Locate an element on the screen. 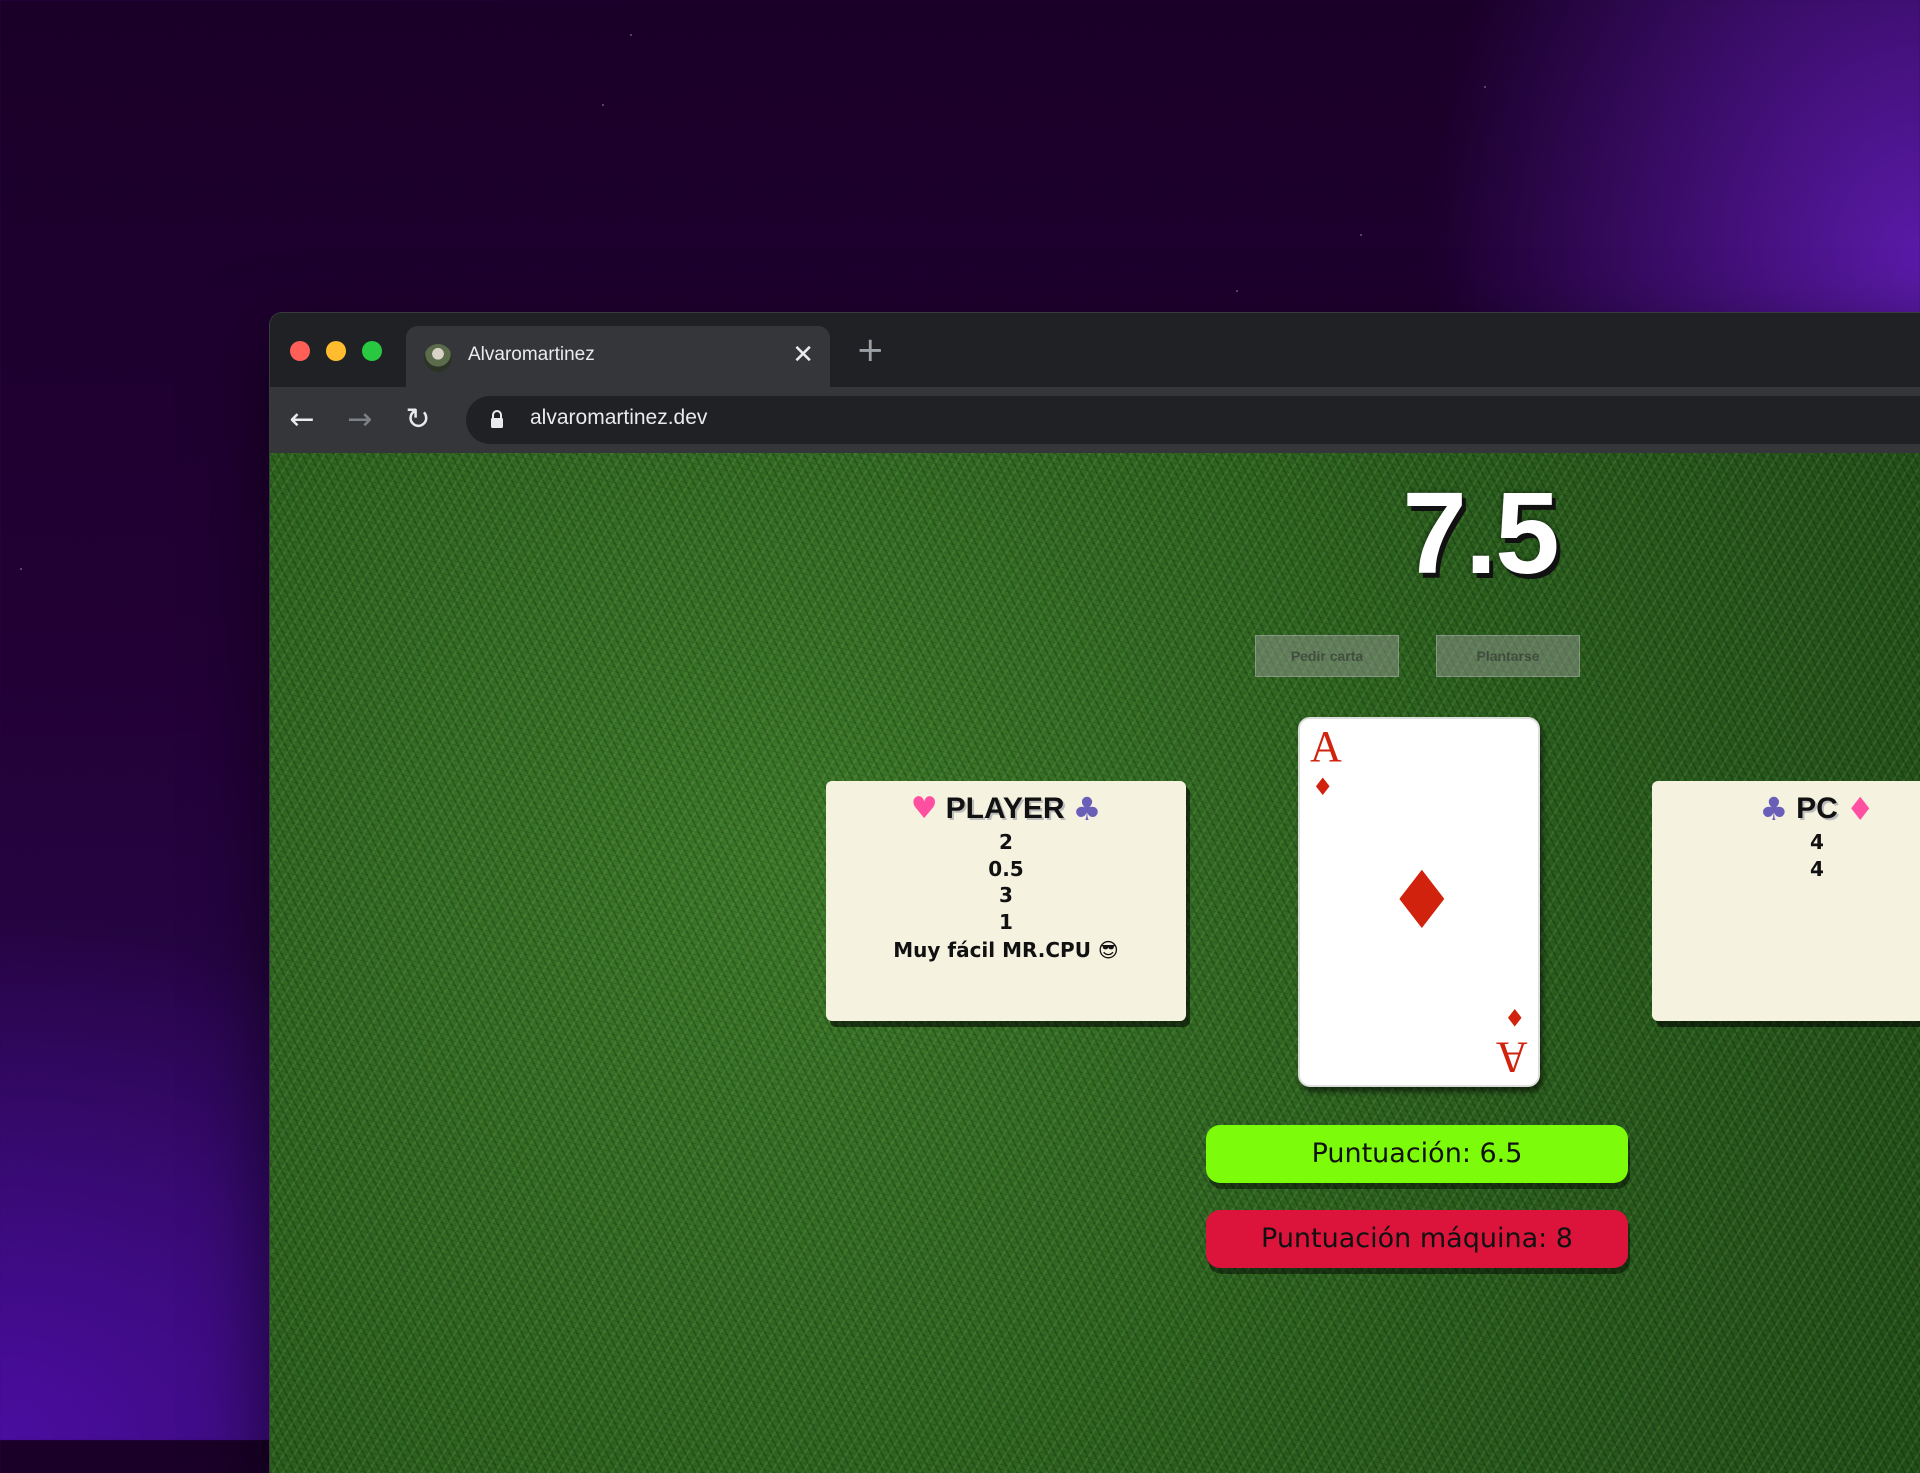 This screenshot has height=1473, width=1920. tab-bar: Alvaromartinez ✕ + is located at coordinates (1095, 350).